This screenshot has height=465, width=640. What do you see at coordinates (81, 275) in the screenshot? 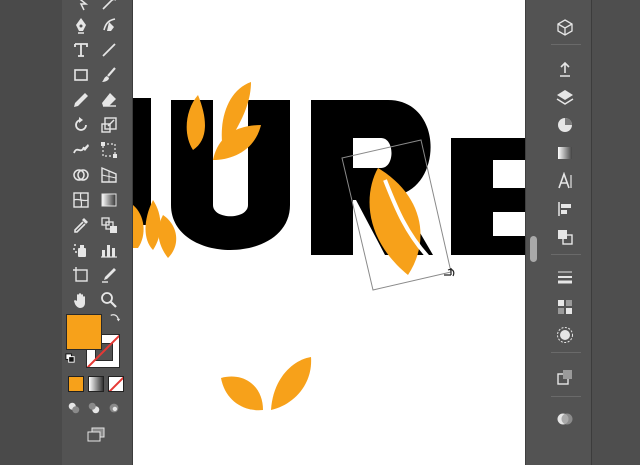
I see `artboard-icon` at bounding box center [81, 275].